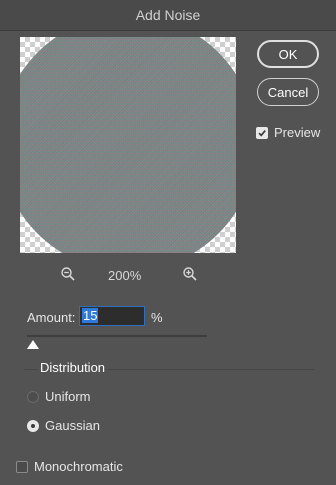 Image resolution: width=336 pixels, height=485 pixels. I want to click on zoom-level: 200%, so click(125, 275).